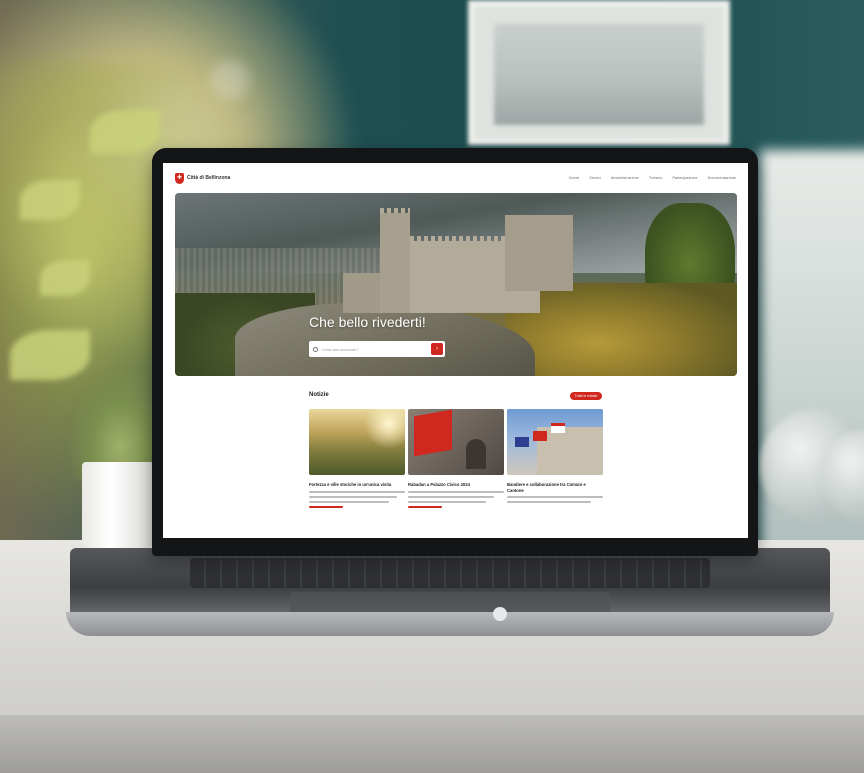 This screenshot has height=773, width=864. Describe the element at coordinates (208, 178) in the screenshot. I see `site-logo-text: Città di Bellinzona` at that location.